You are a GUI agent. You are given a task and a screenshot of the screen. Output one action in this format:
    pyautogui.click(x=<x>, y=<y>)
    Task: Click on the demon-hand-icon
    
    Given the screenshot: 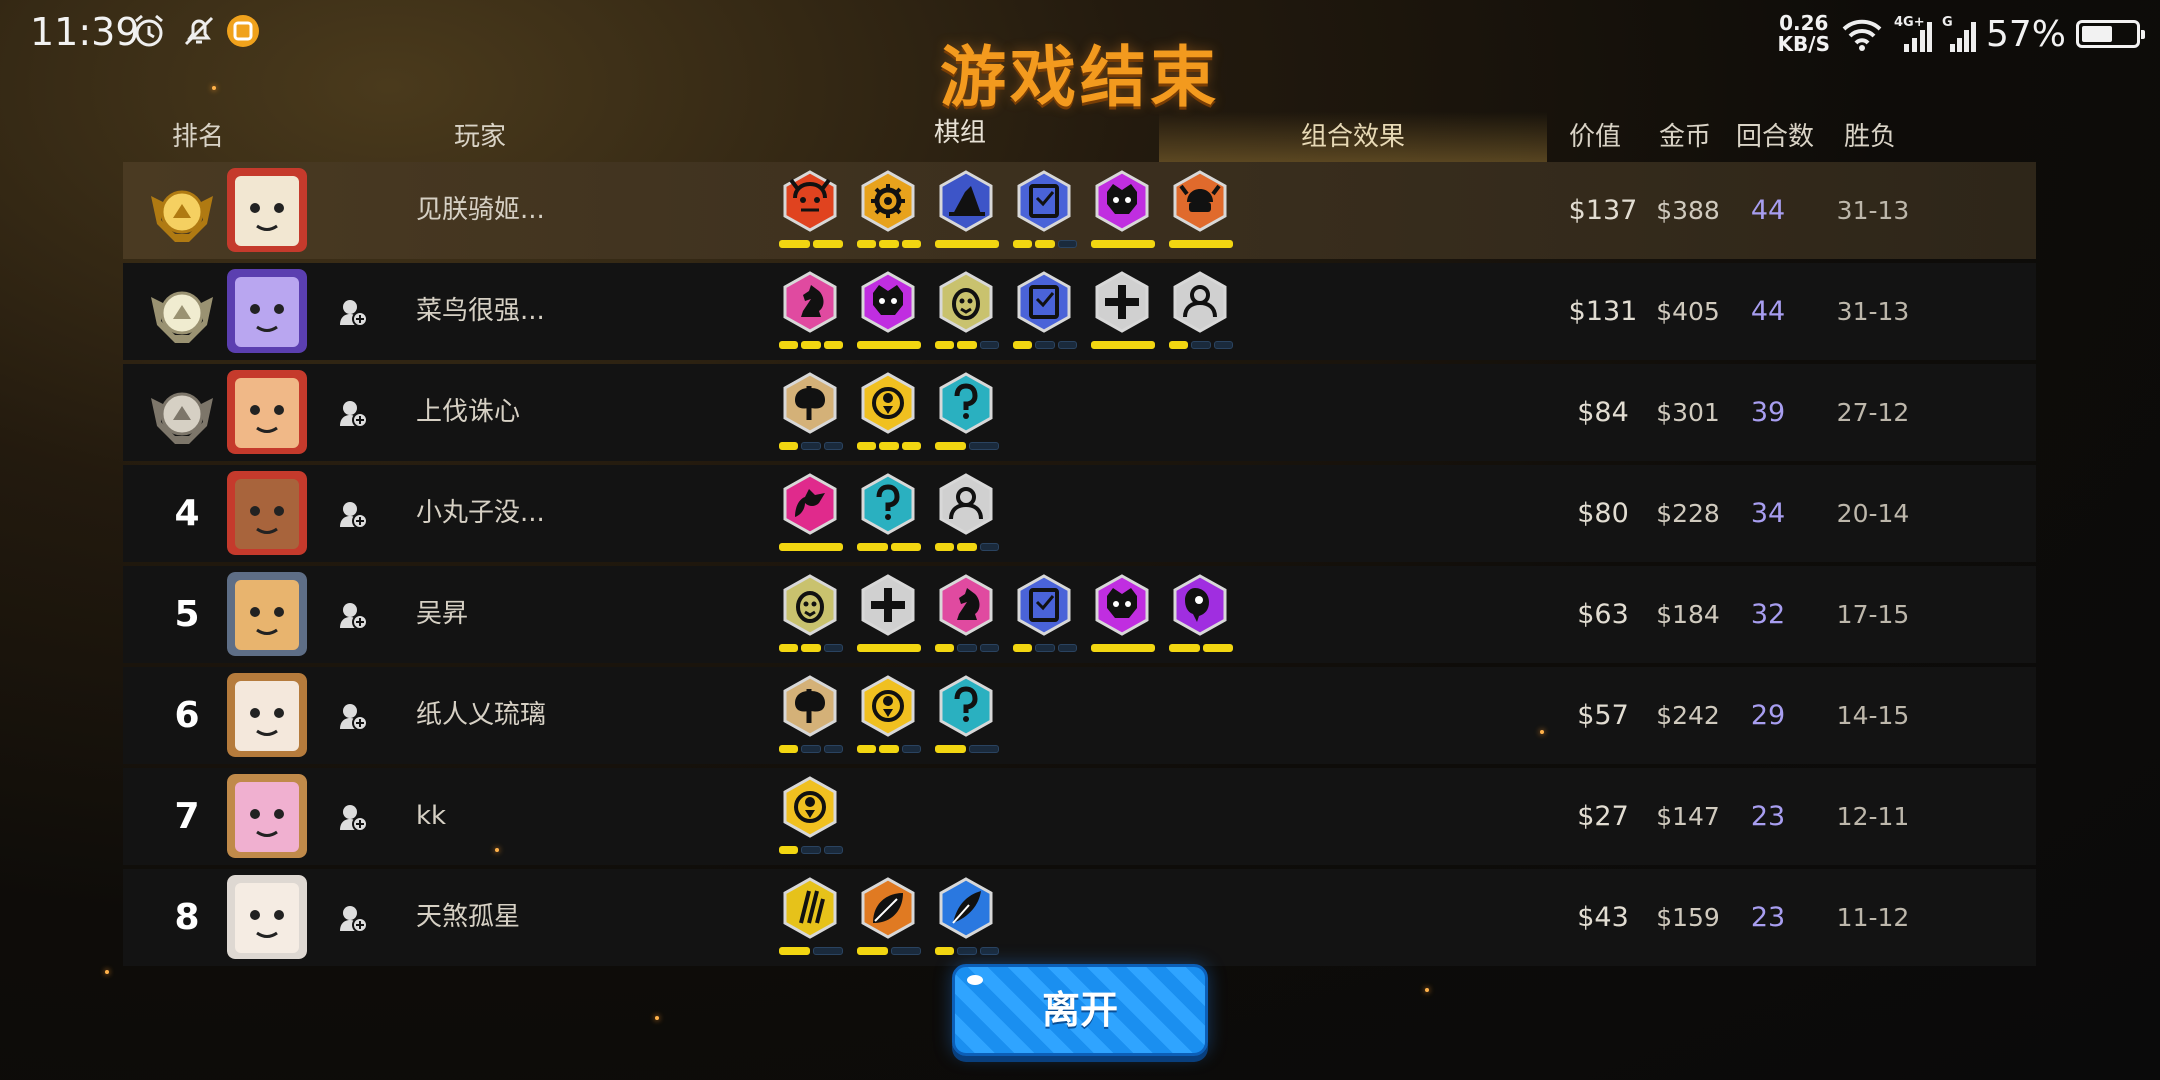 What is the action you would take?
    pyautogui.click(x=1200, y=605)
    